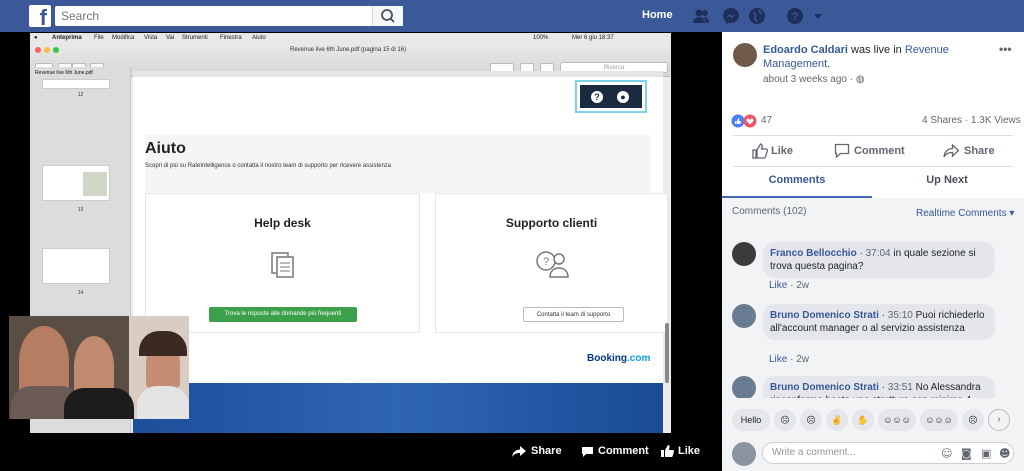 This screenshot has height=471, width=1024. I want to click on share-count: 4 Shares, so click(942, 120).